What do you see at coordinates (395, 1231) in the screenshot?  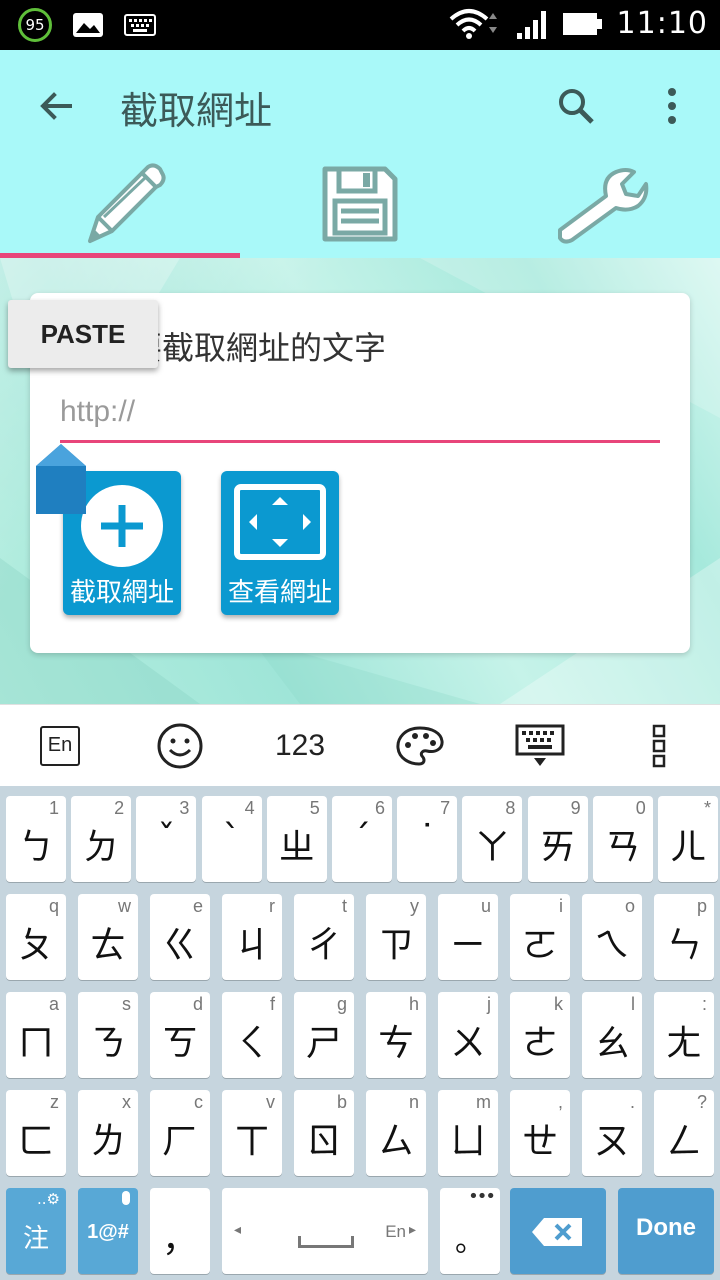 I see `space-lang-label: En` at bounding box center [395, 1231].